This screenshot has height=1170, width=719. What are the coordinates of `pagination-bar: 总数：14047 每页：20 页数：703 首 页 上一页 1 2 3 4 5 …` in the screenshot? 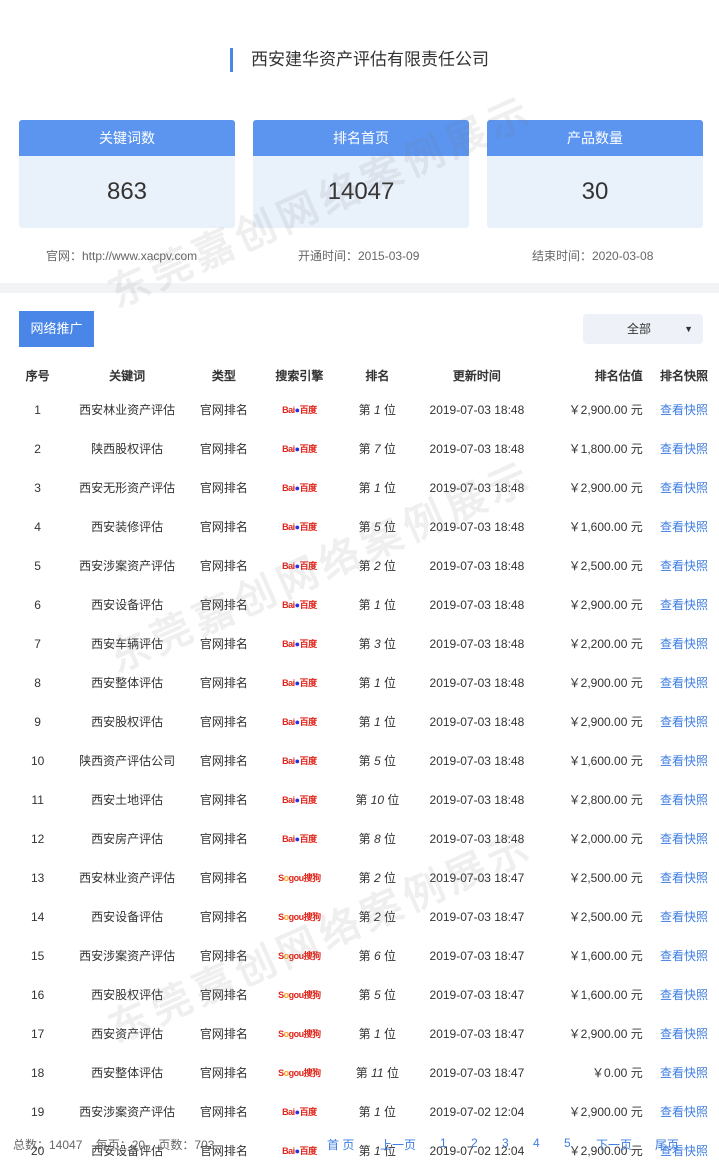 It's located at (359, 1145).